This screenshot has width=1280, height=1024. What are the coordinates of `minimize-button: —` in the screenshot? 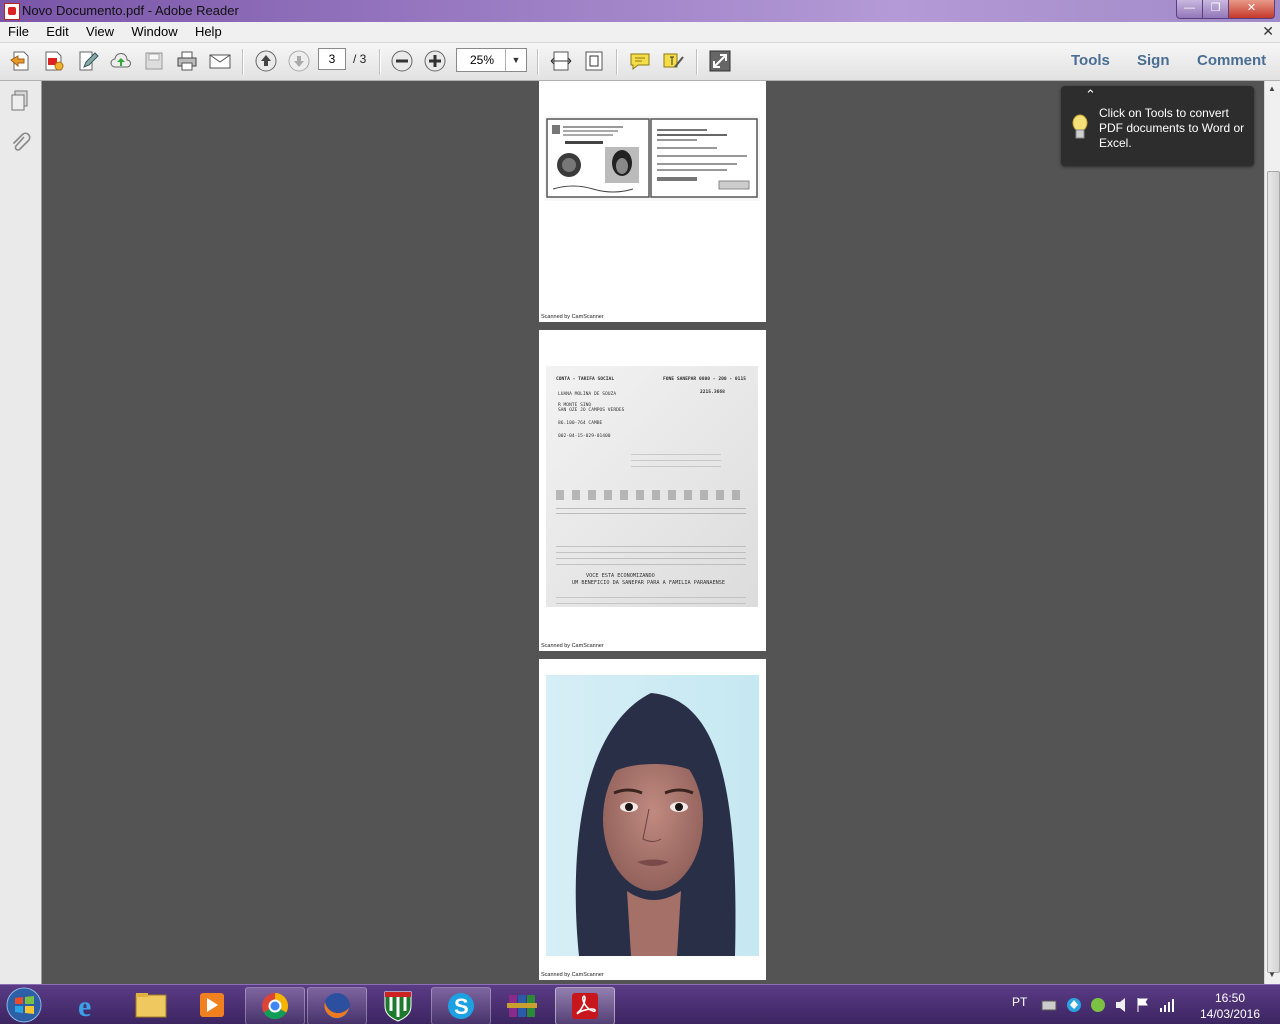 It's located at (1189, 9).